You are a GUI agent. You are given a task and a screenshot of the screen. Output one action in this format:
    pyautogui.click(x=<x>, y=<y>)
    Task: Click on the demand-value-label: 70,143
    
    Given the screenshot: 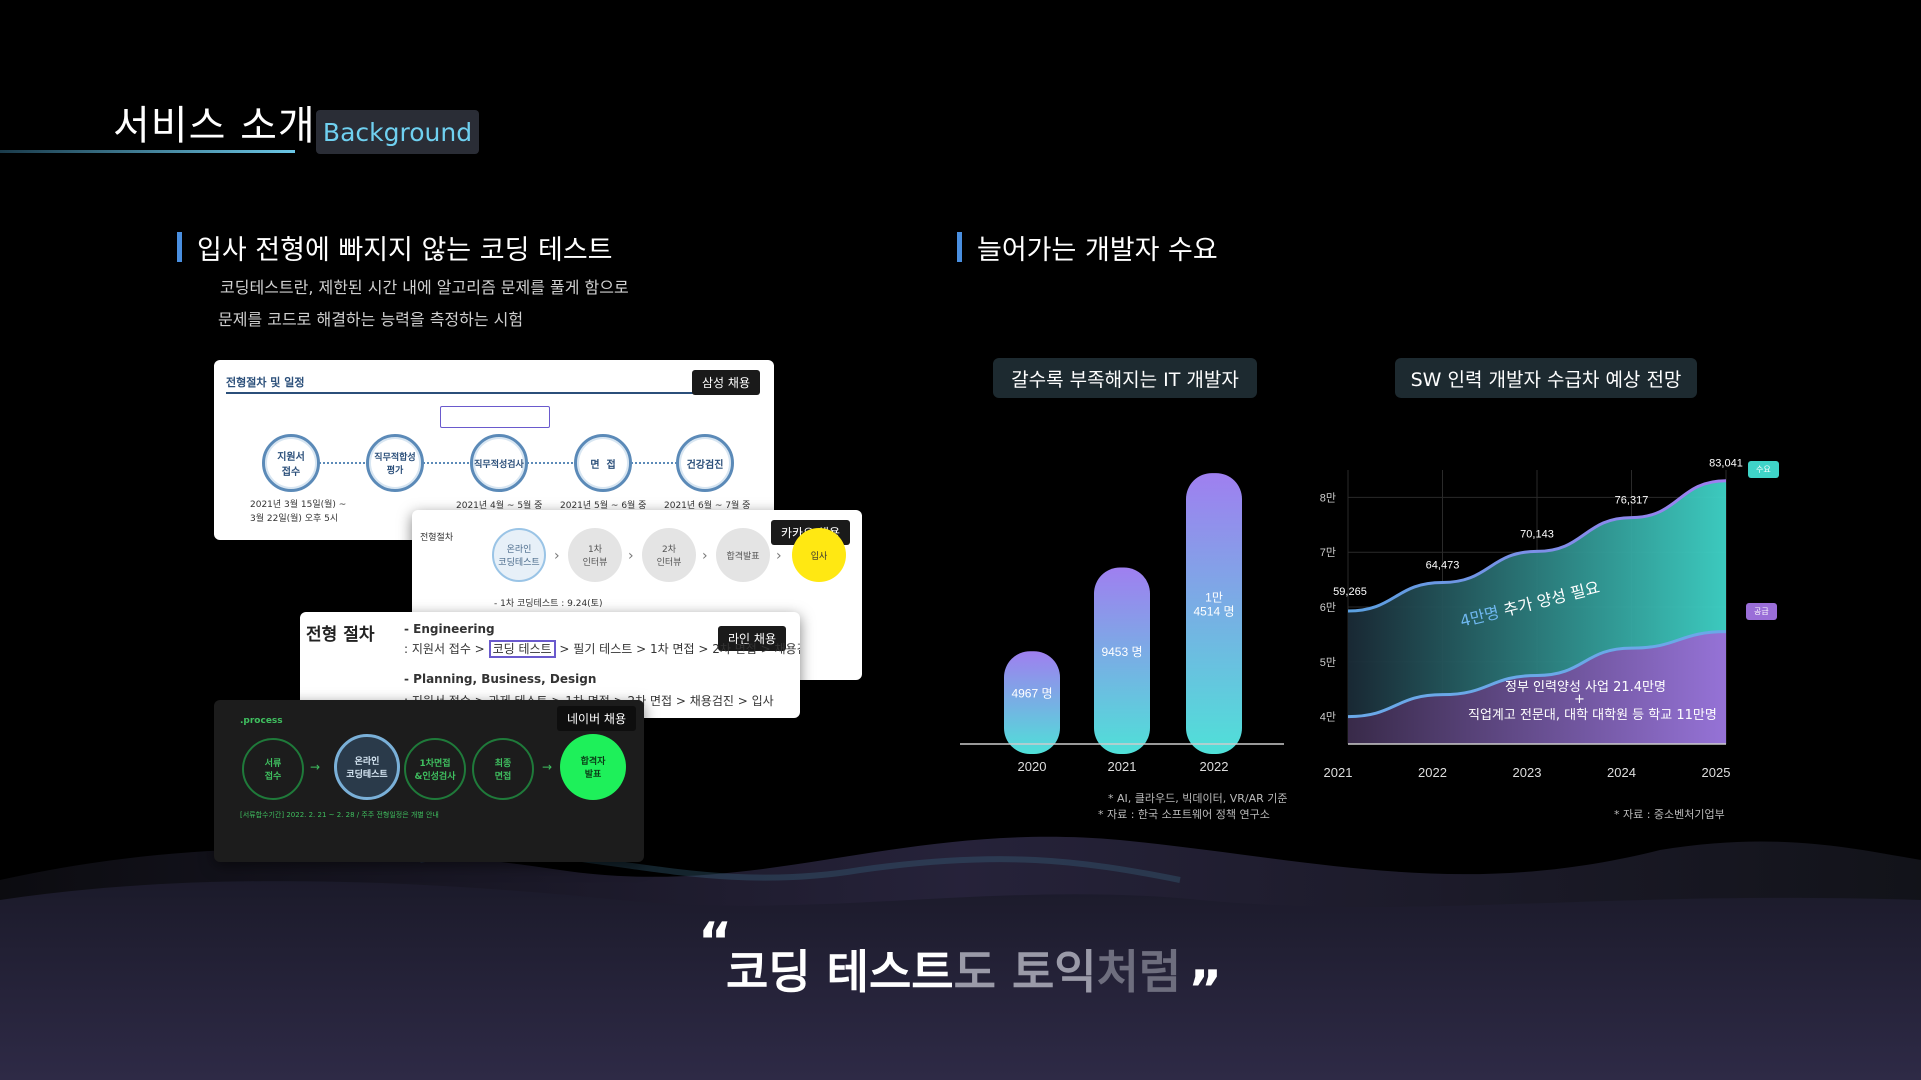 What is the action you would take?
    pyautogui.click(x=1537, y=534)
    